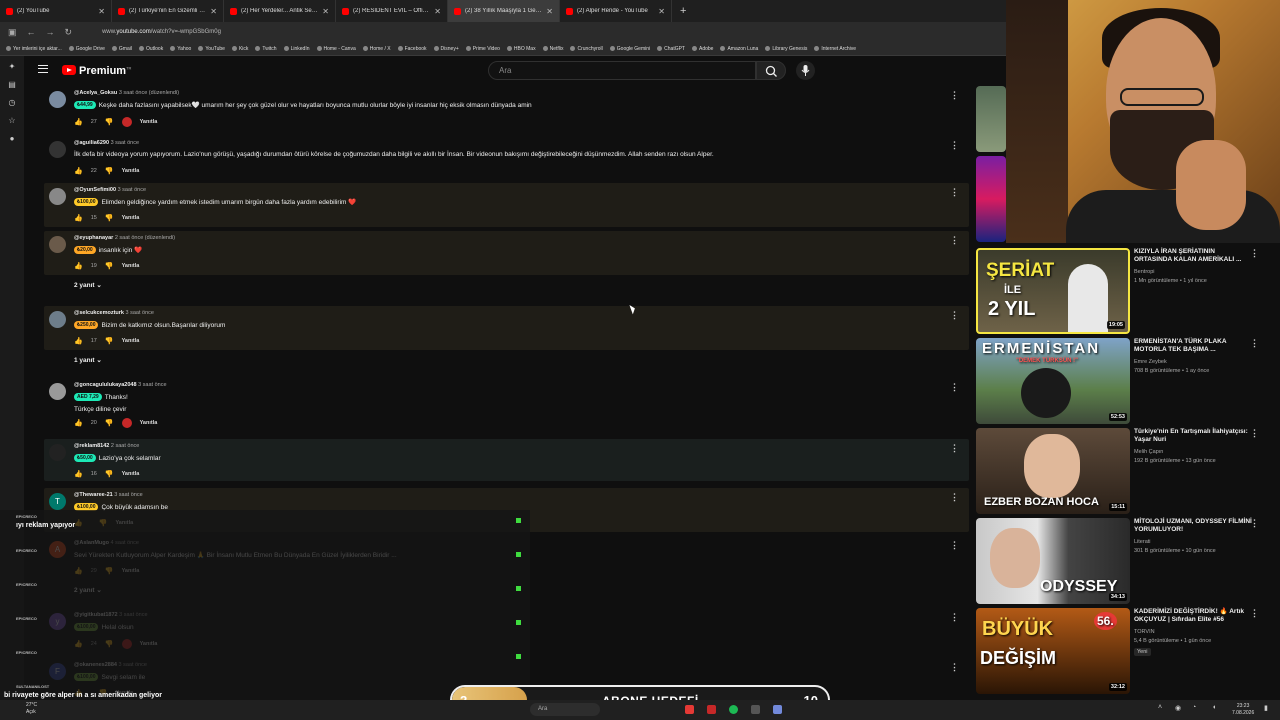 This screenshot has height=720, width=1280. Describe the element at coordinates (552, 49) in the screenshot. I see `bookmark-item: Netflix` at that location.